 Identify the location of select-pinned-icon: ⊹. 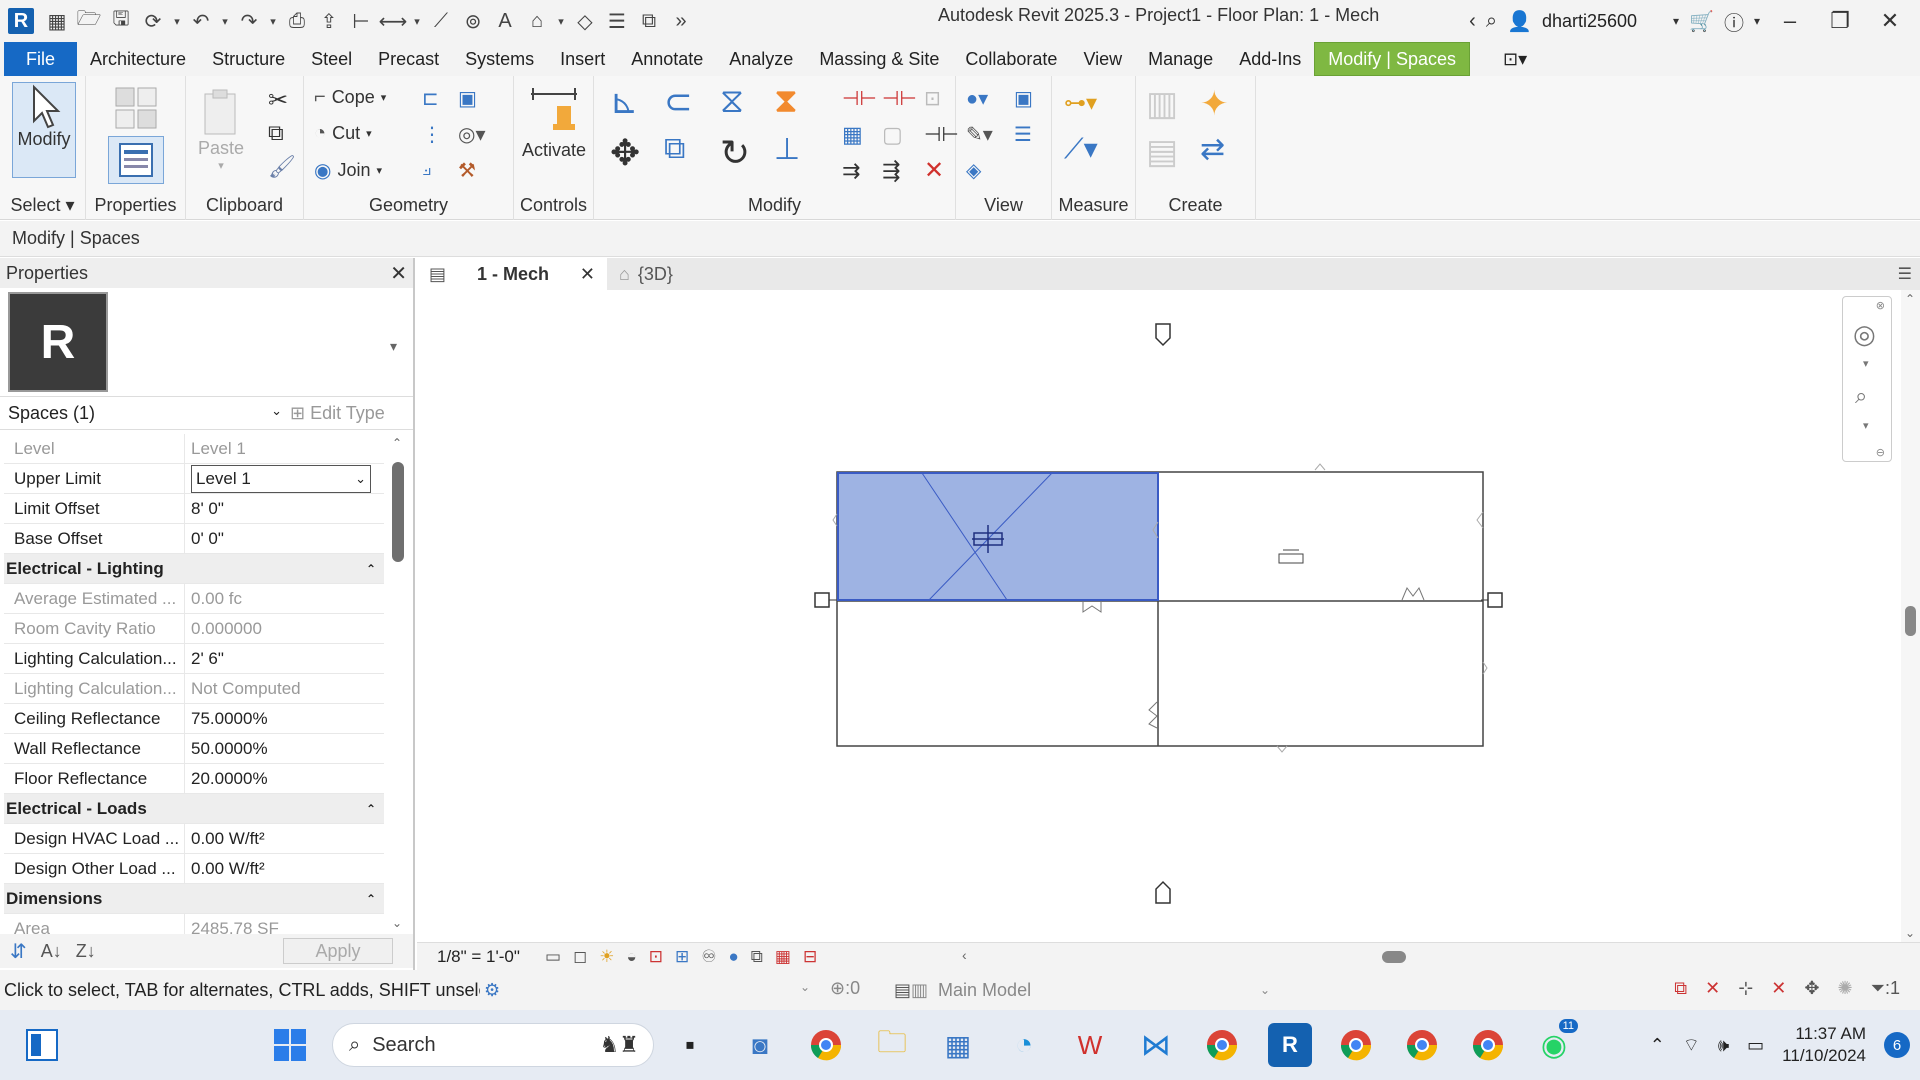
(1745, 988).